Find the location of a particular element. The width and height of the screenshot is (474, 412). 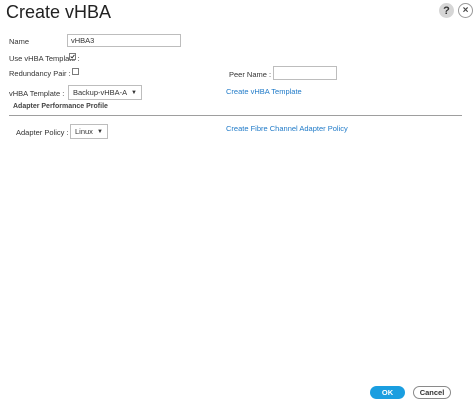

name-input is located at coordinates (124, 40).